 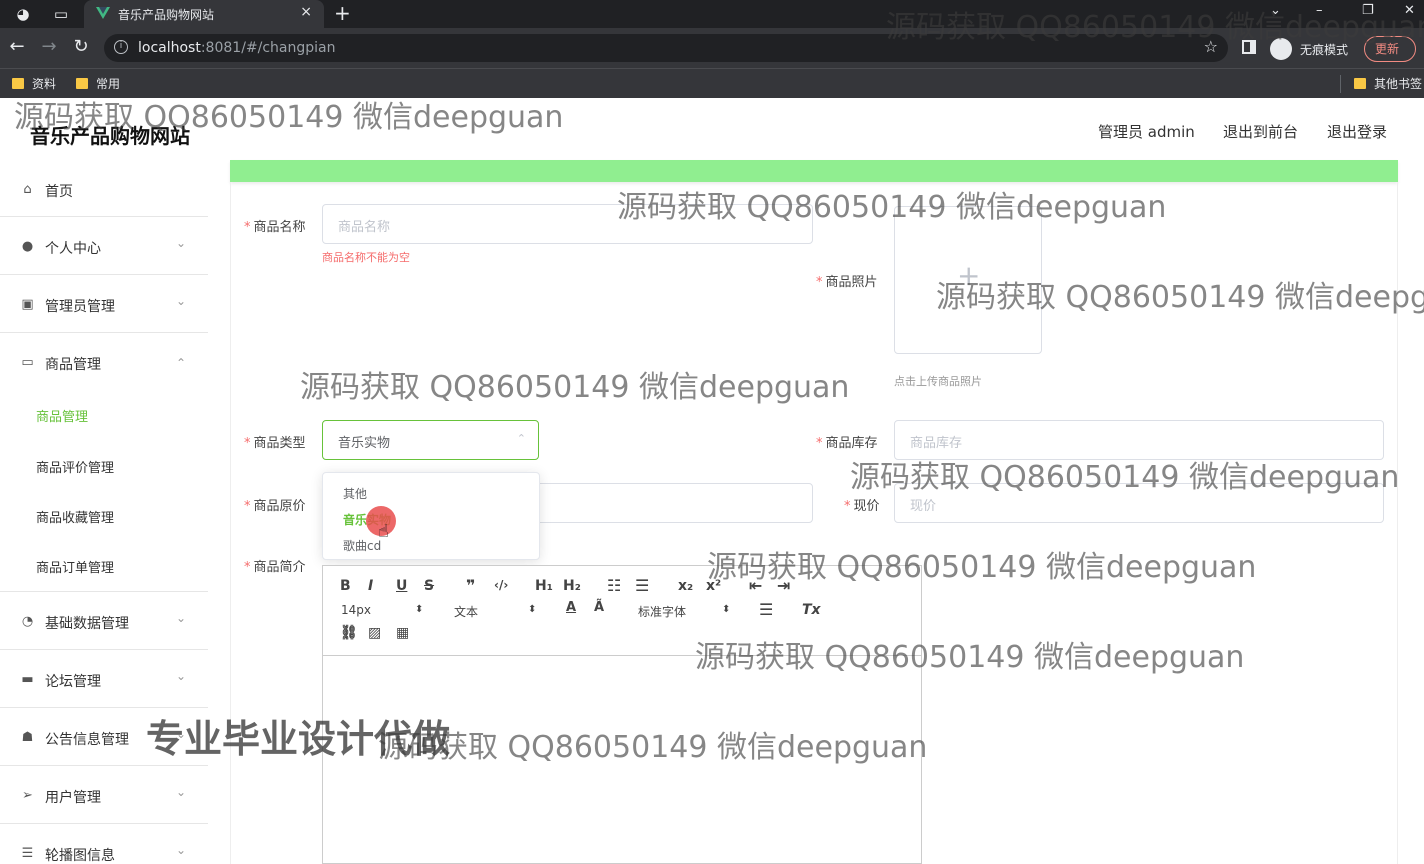 What do you see at coordinates (98, 83) in the screenshot?
I see `bookmark-folder-changyong: 常用` at bounding box center [98, 83].